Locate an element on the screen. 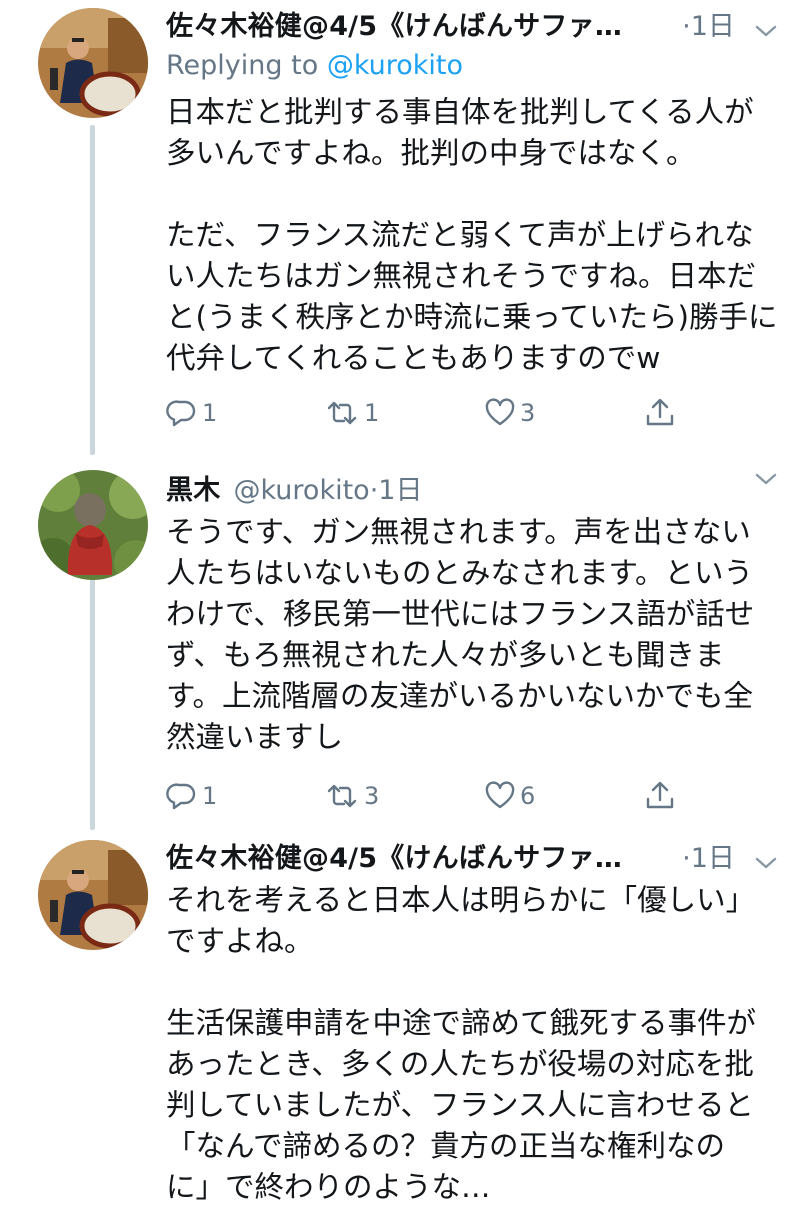  like-button: 6 is located at coordinates (509, 796).